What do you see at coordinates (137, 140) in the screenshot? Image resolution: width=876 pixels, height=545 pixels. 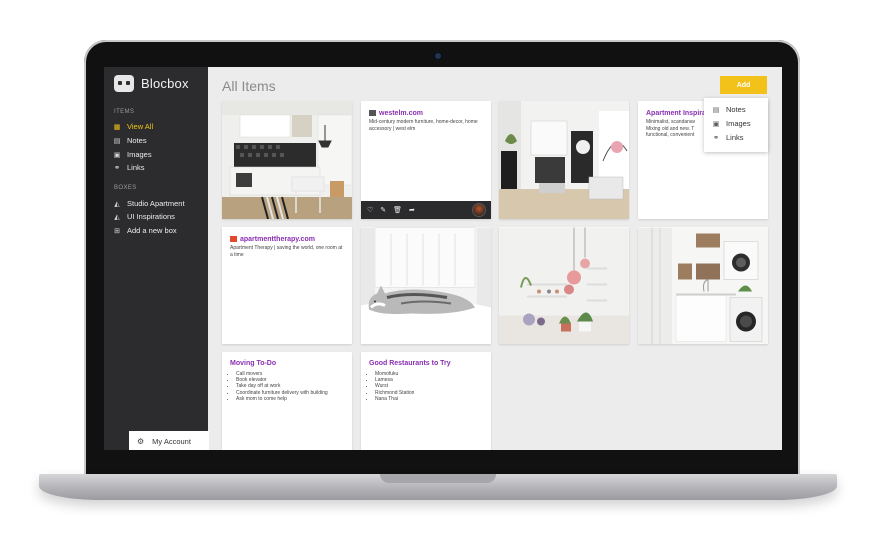 I see `sidebar-item-label: Notes` at bounding box center [137, 140].